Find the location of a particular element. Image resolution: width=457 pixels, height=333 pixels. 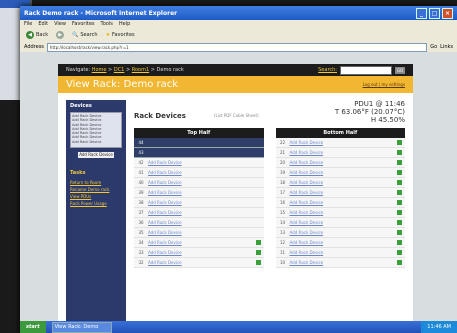

task-view-pdus: View PDUs is located at coordinates (96, 196).